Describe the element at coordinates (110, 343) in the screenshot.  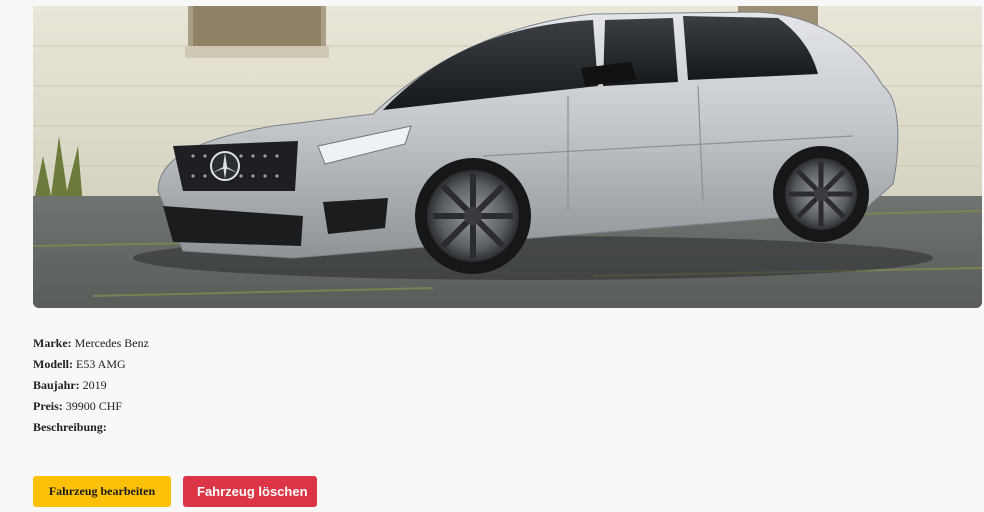
I see `make-value: Mercedes Benz` at that location.